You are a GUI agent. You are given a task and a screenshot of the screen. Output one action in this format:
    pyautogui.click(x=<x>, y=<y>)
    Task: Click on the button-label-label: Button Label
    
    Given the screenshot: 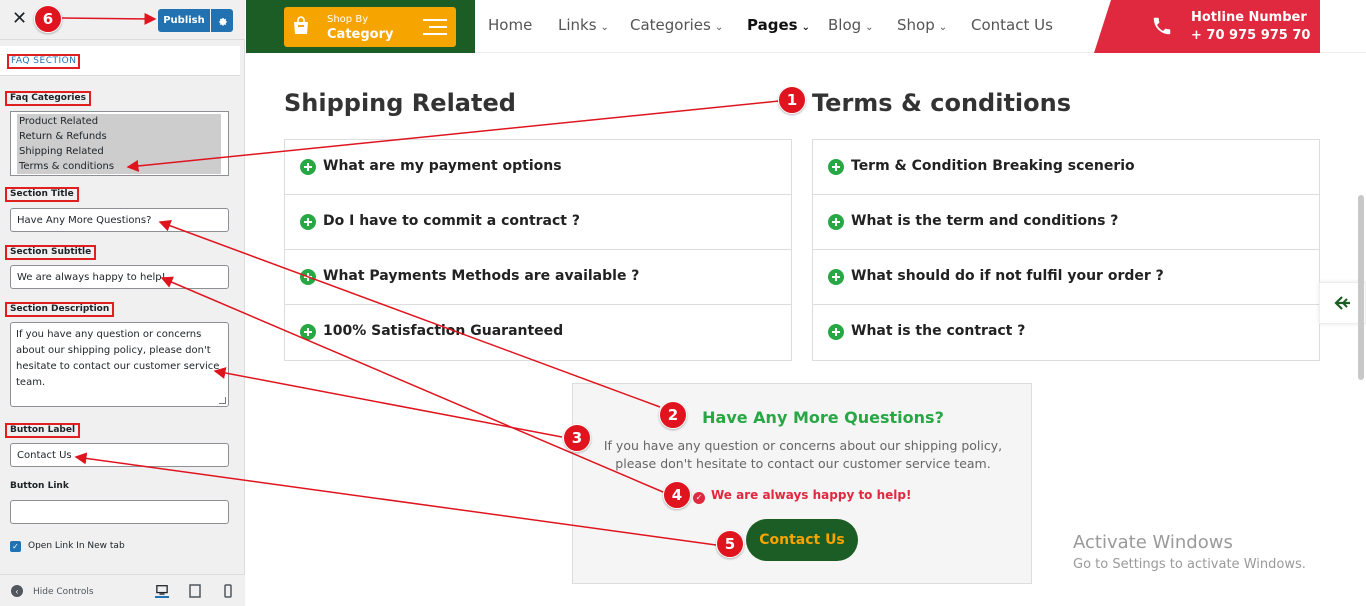 What is the action you would take?
    pyautogui.click(x=43, y=430)
    